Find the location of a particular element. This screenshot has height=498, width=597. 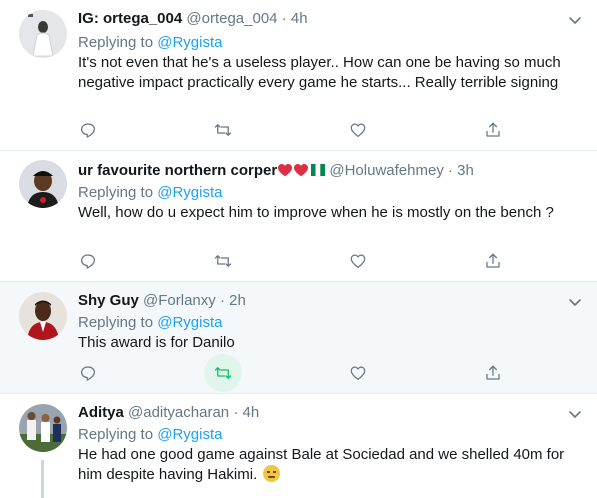

avatar-white-figure-icon is located at coordinates (43, 34).